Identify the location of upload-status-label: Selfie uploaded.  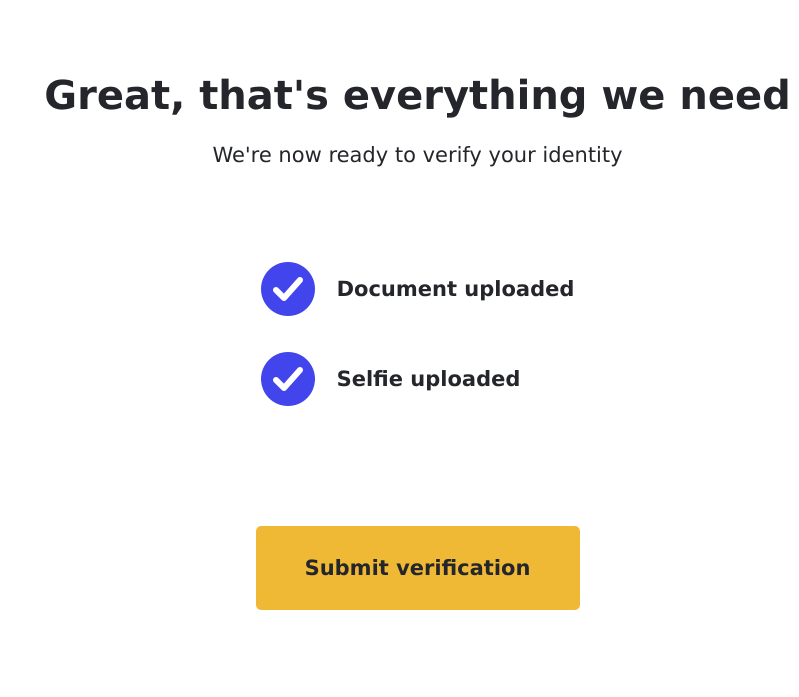
(428, 379).